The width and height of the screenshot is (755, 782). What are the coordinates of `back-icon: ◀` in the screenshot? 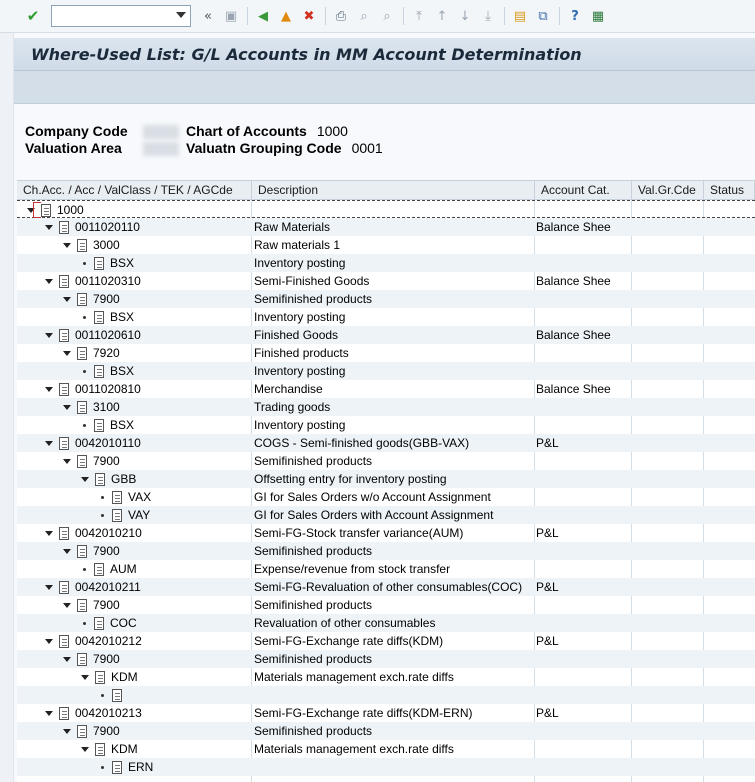 It's located at (263, 16).